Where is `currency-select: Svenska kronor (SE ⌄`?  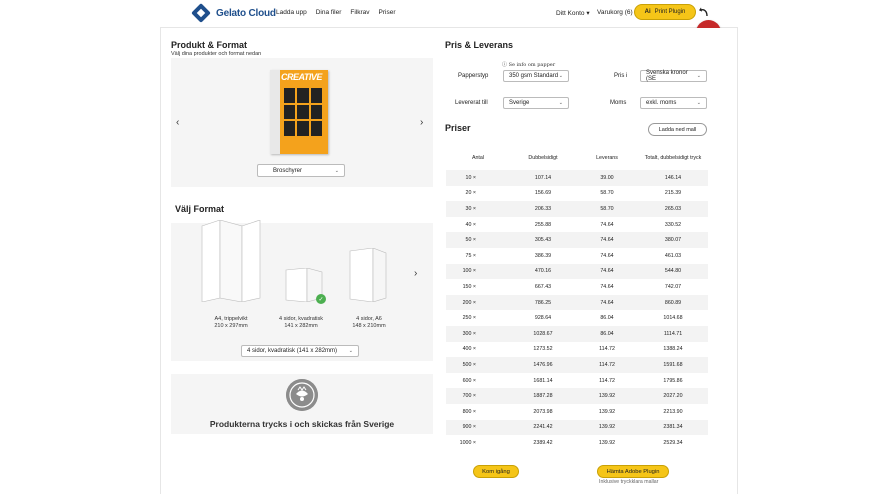
currency-select: Svenska kronor (SE ⌄ is located at coordinates (673, 76).